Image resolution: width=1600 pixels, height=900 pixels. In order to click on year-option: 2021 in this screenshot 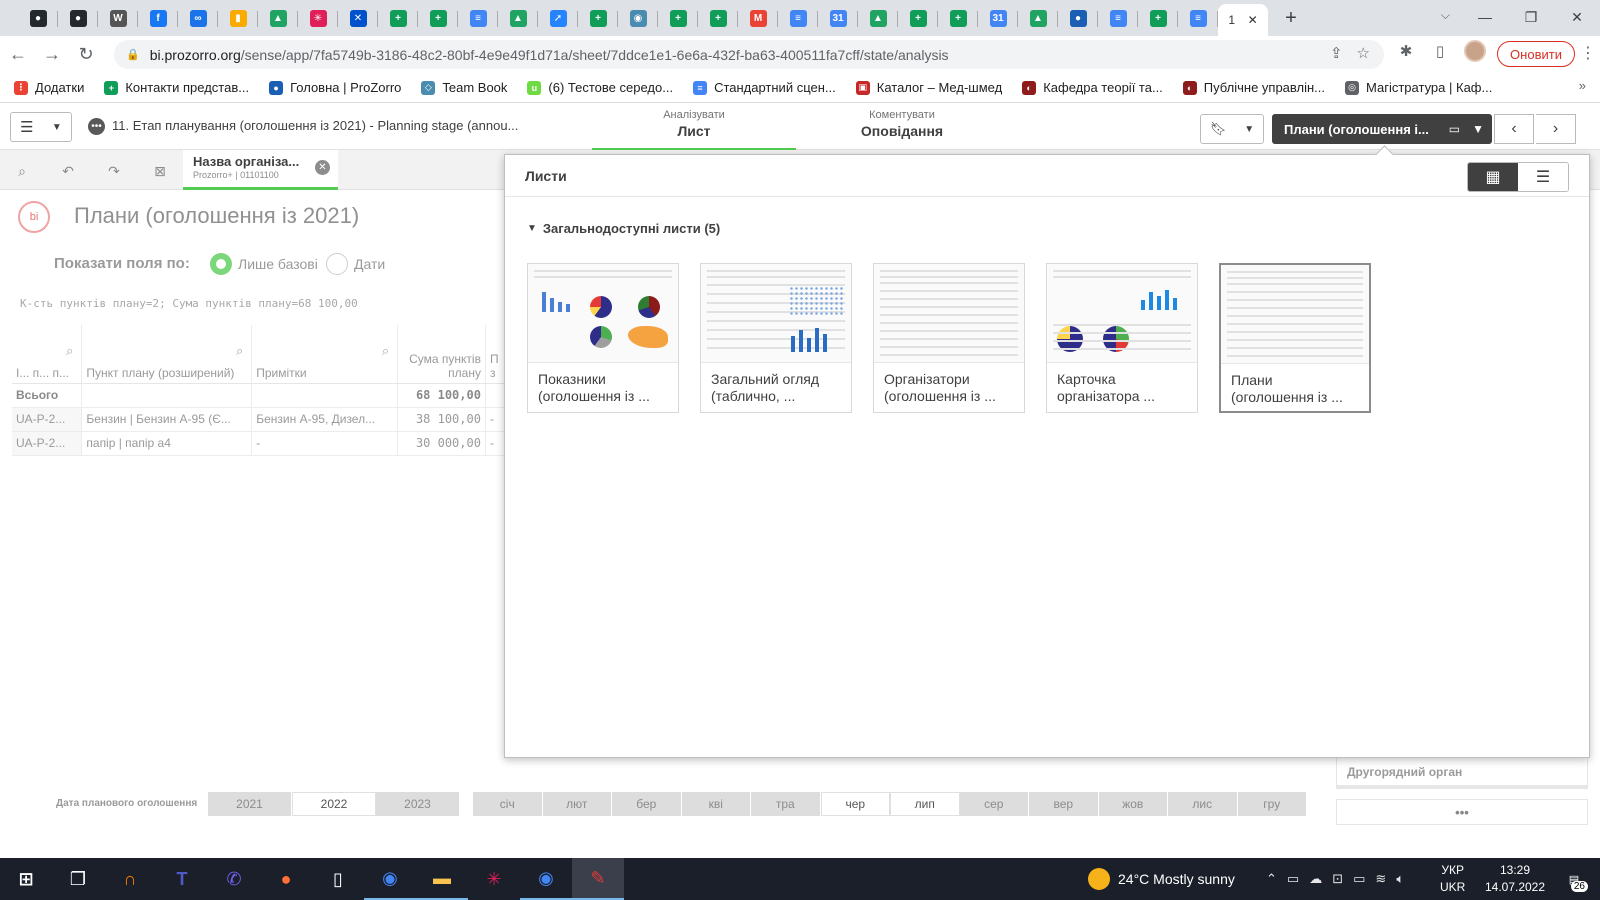, I will do `click(250, 804)`.